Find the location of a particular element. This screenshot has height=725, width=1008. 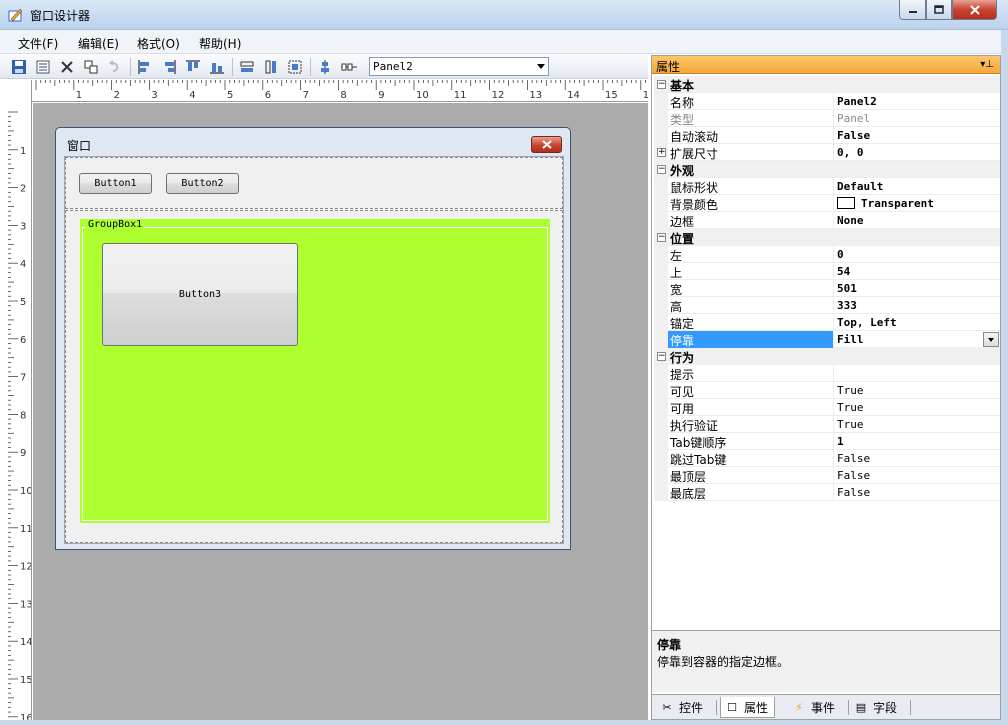

save-button is located at coordinates (19, 67).